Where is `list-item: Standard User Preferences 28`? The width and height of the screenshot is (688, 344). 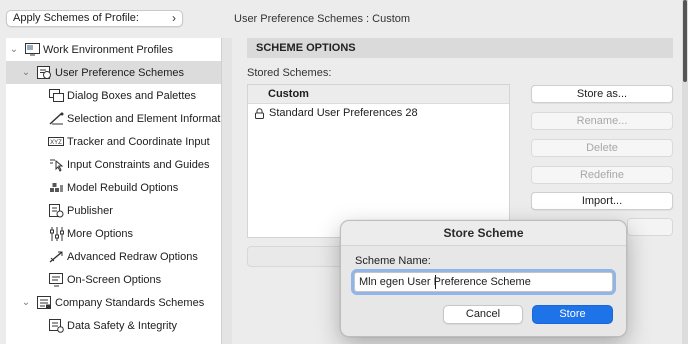 list-item: Standard User Preferences 28 is located at coordinates (378, 113).